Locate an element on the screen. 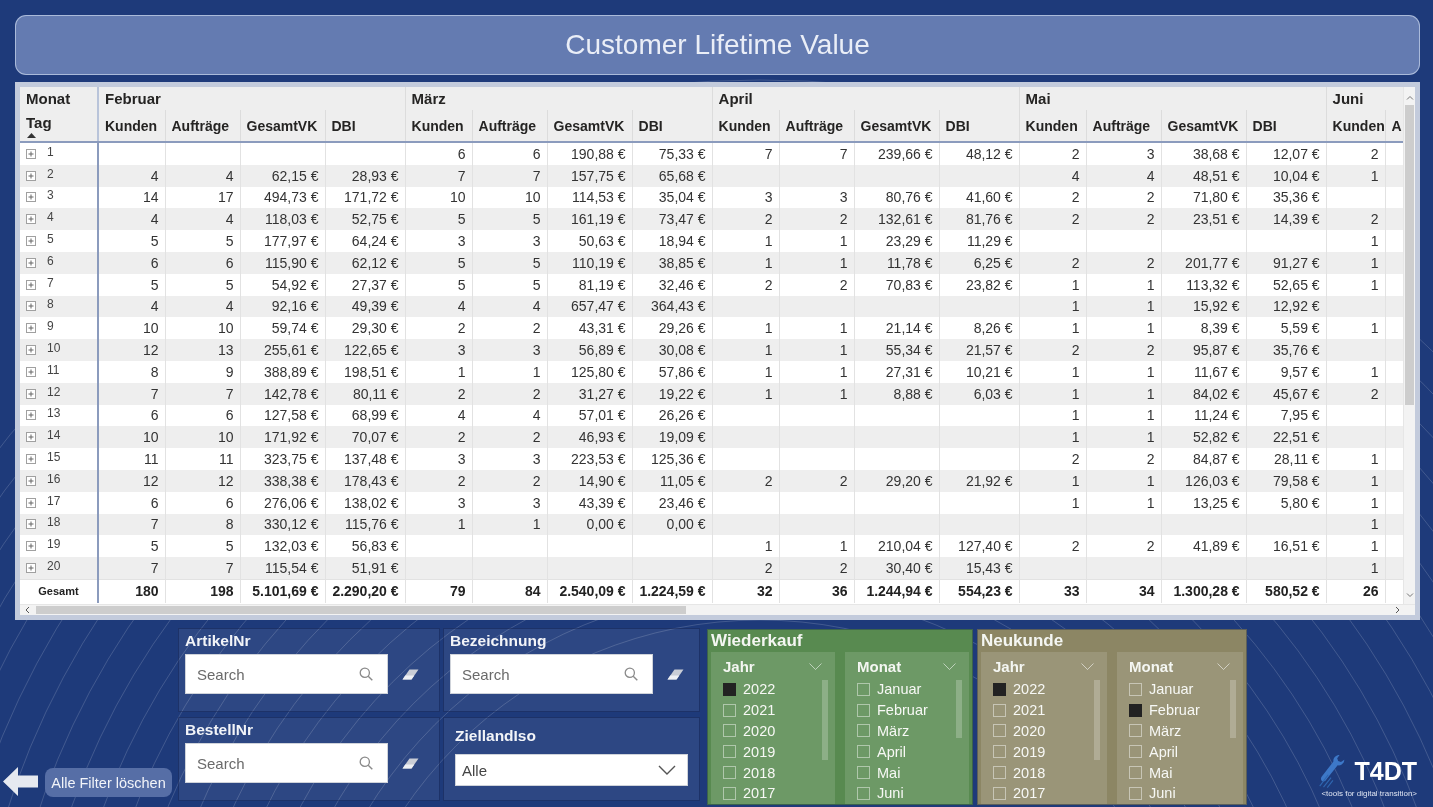 Image resolution: width=1433 pixels, height=807 pixels. horizontal-scrollbar is located at coordinates (717, 609).